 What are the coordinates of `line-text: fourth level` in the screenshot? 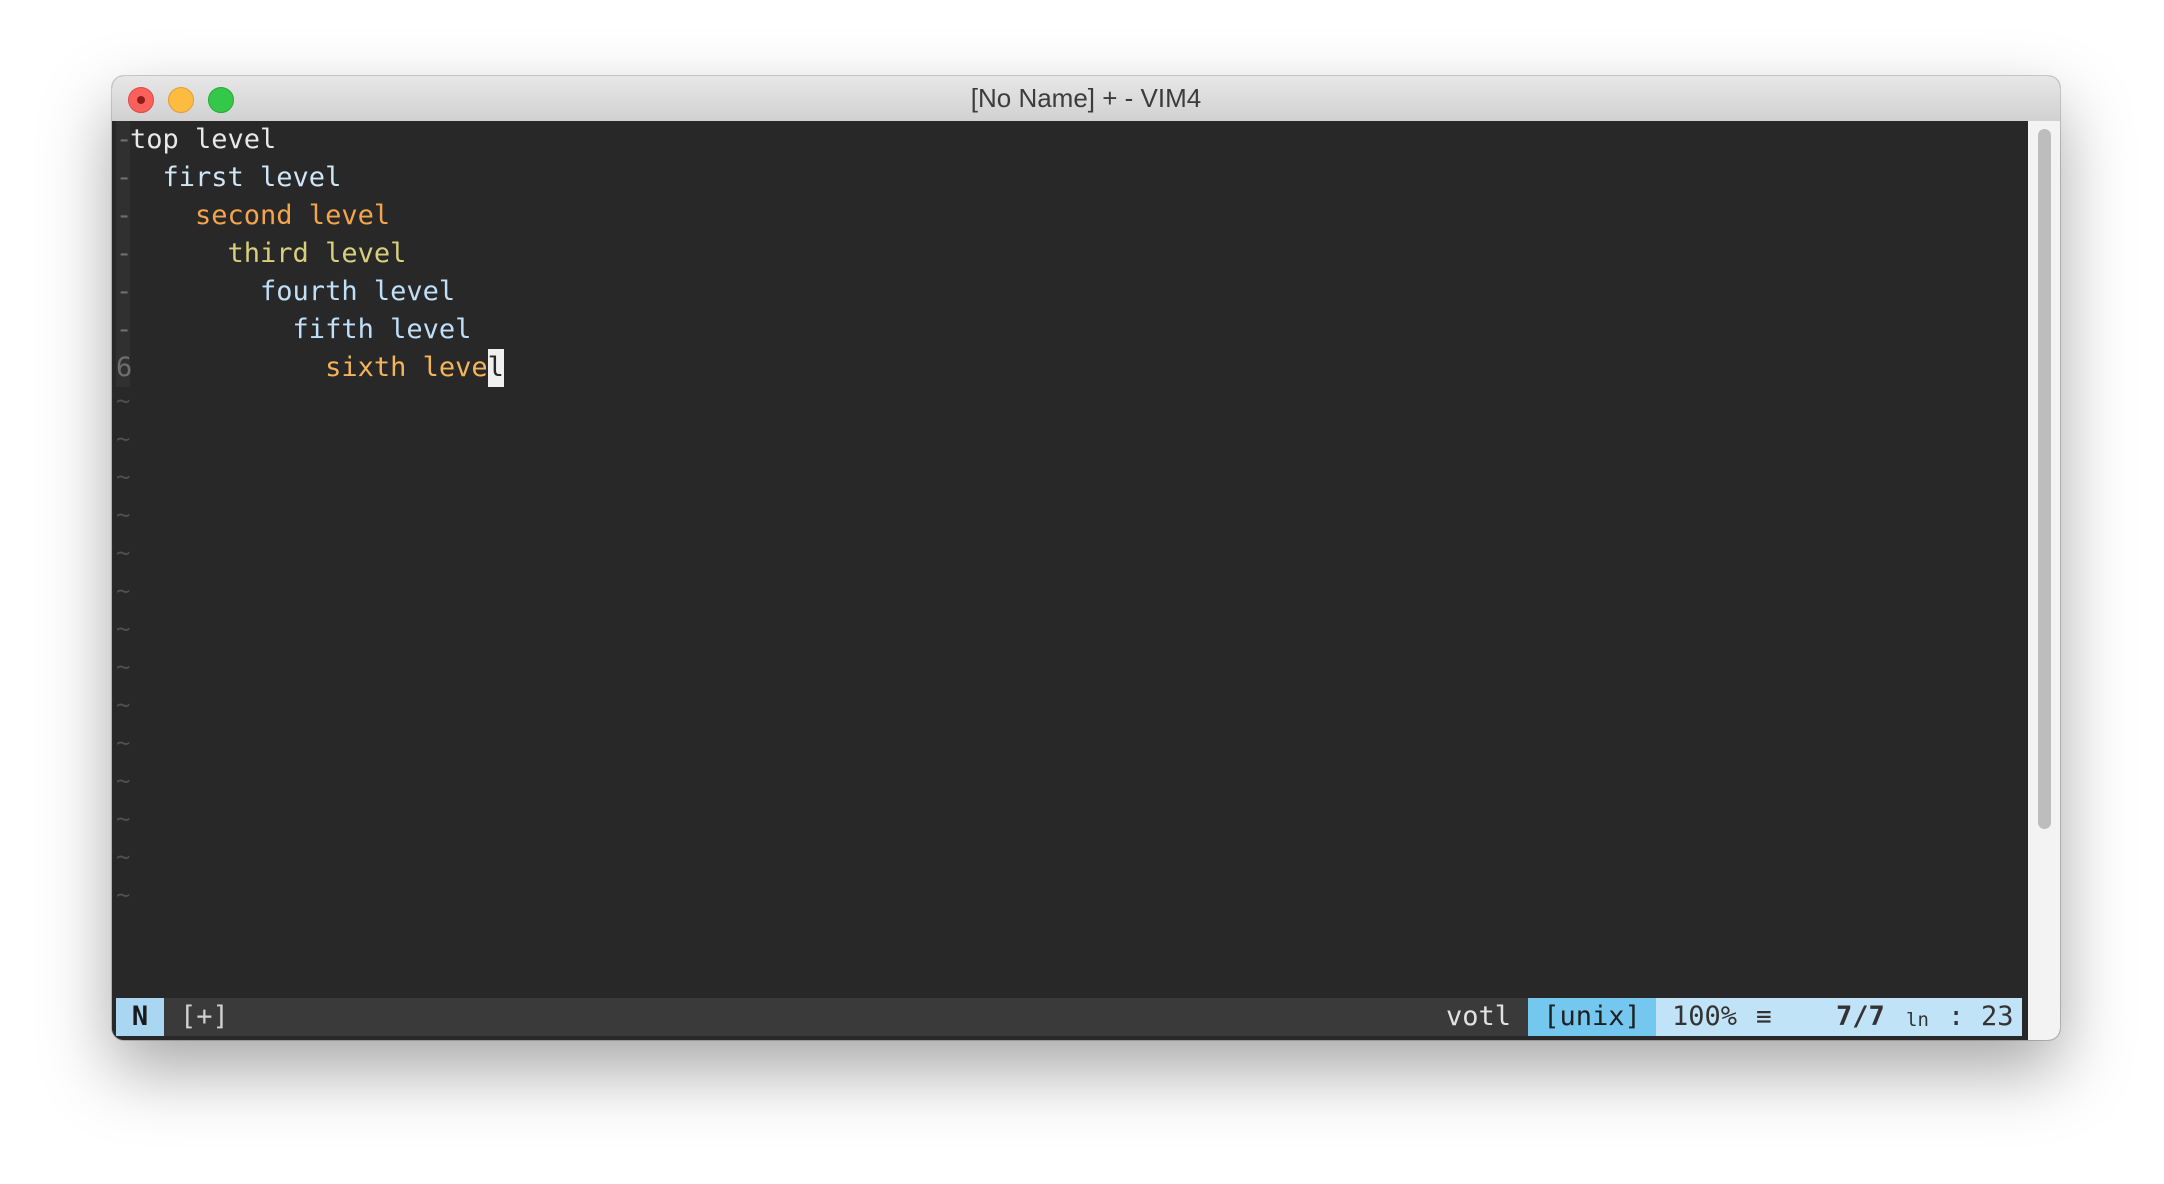 It's located at (293, 291).